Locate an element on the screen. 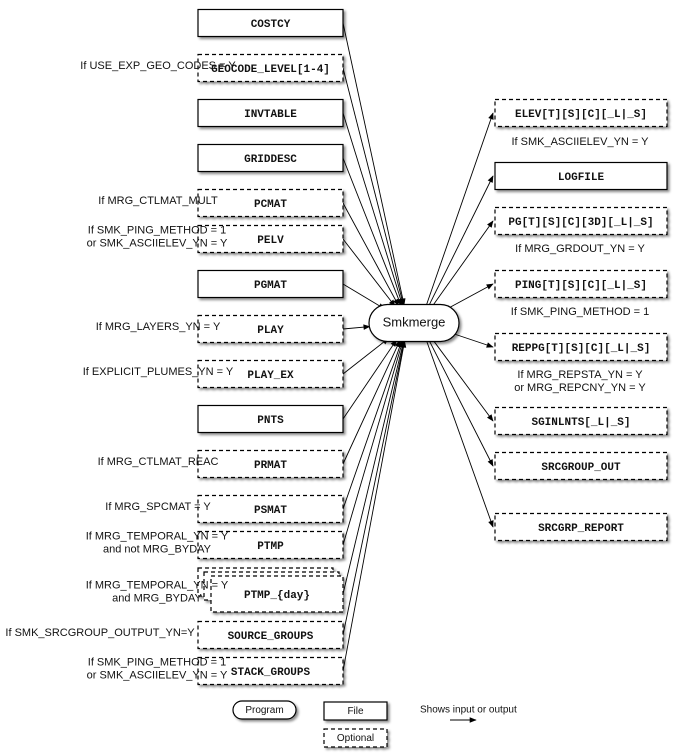  file-label: GRIDDESC is located at coordinates (270, 160).